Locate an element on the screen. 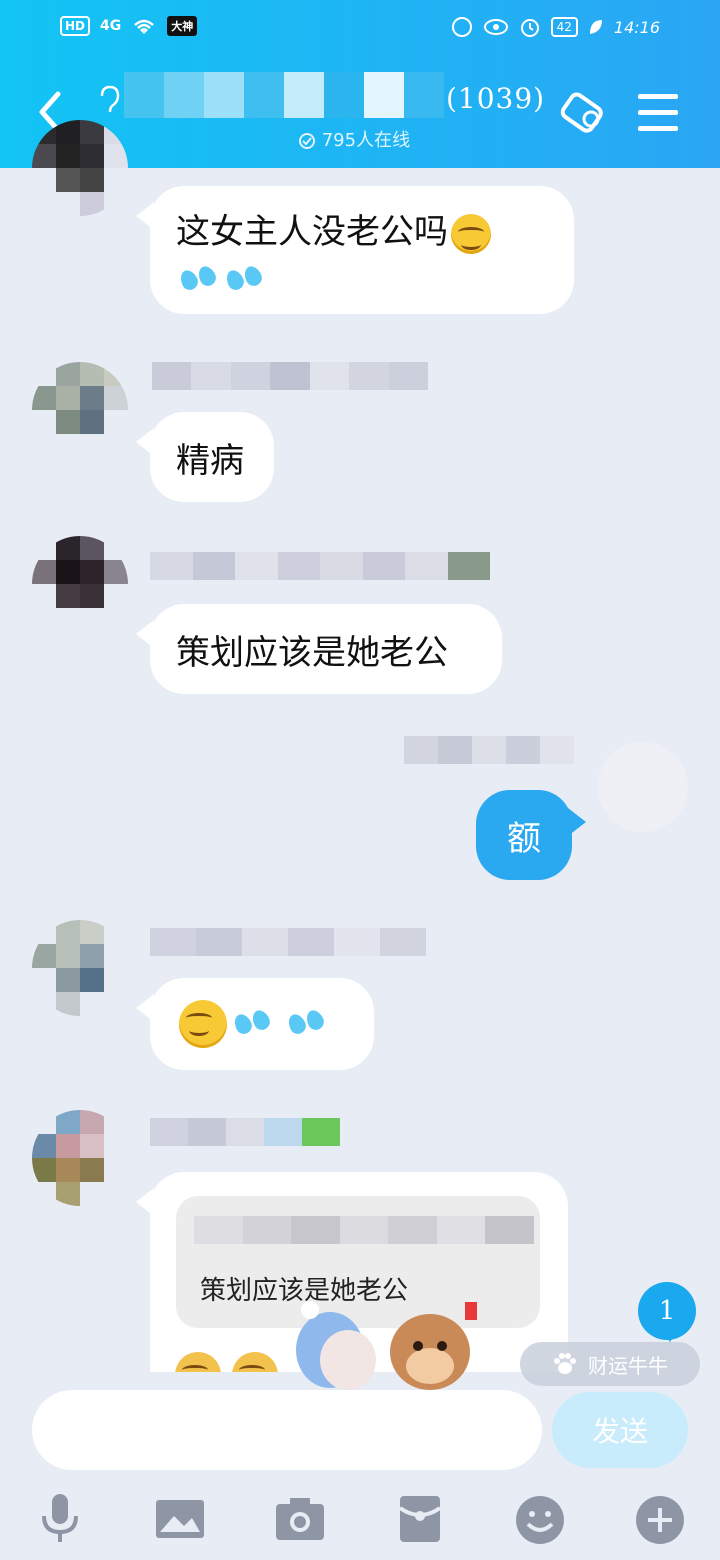 This screenshot has height=1560, width=720. online-status: 795人在线 is located at coordinates (354, 139).